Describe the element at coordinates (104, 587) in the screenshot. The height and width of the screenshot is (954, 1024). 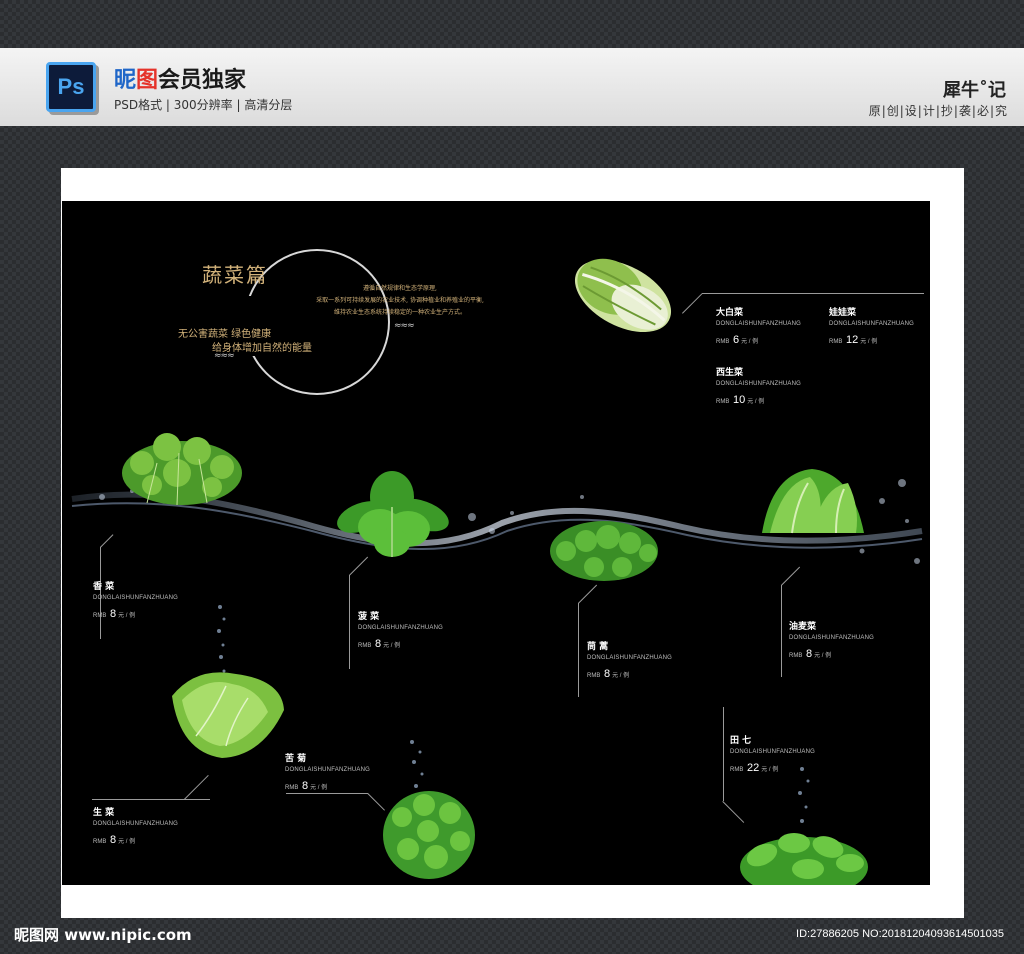
I see `product-name: 香 菜` at that location.